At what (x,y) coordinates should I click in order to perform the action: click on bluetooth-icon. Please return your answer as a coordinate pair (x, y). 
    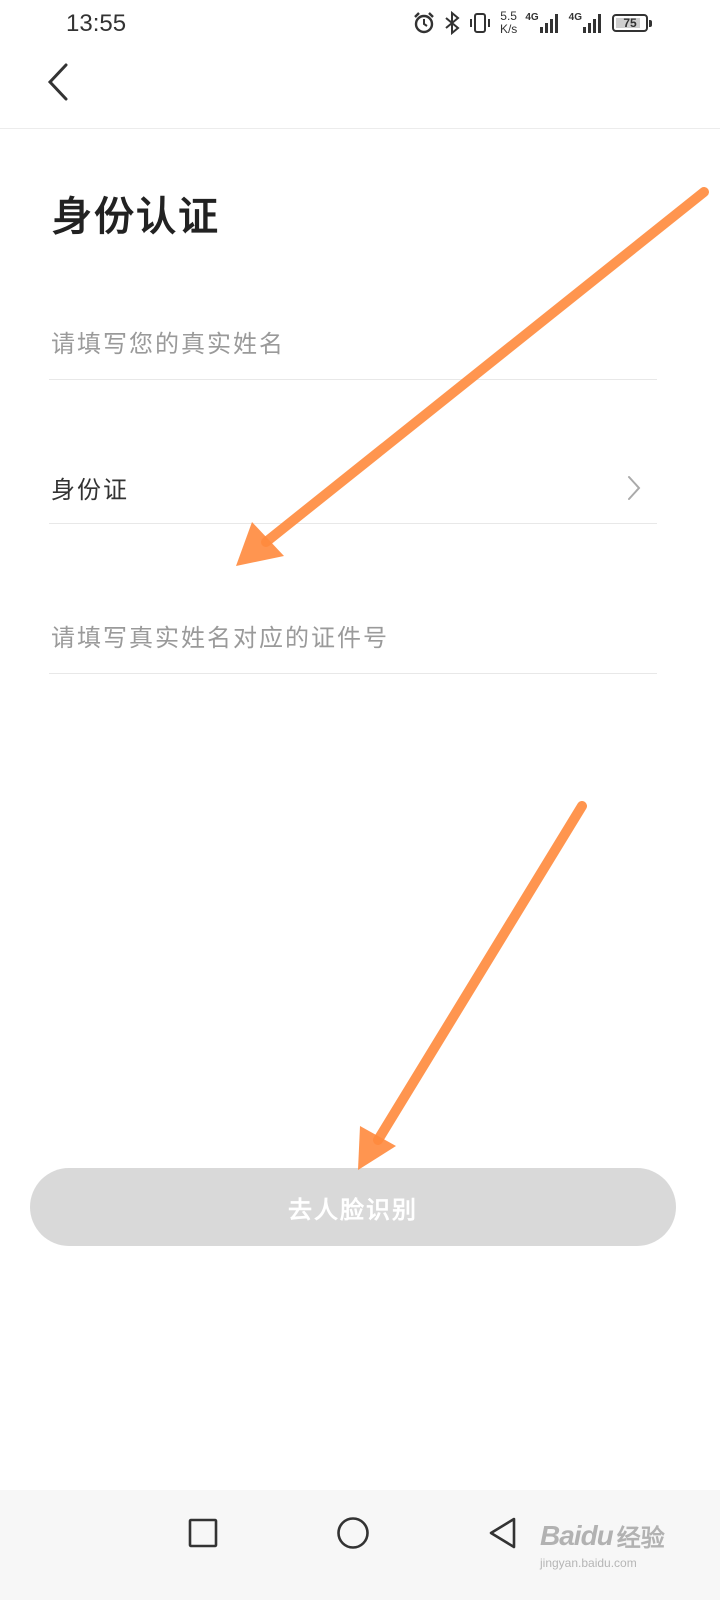
    Looking at the image, I should click on (452, 23).